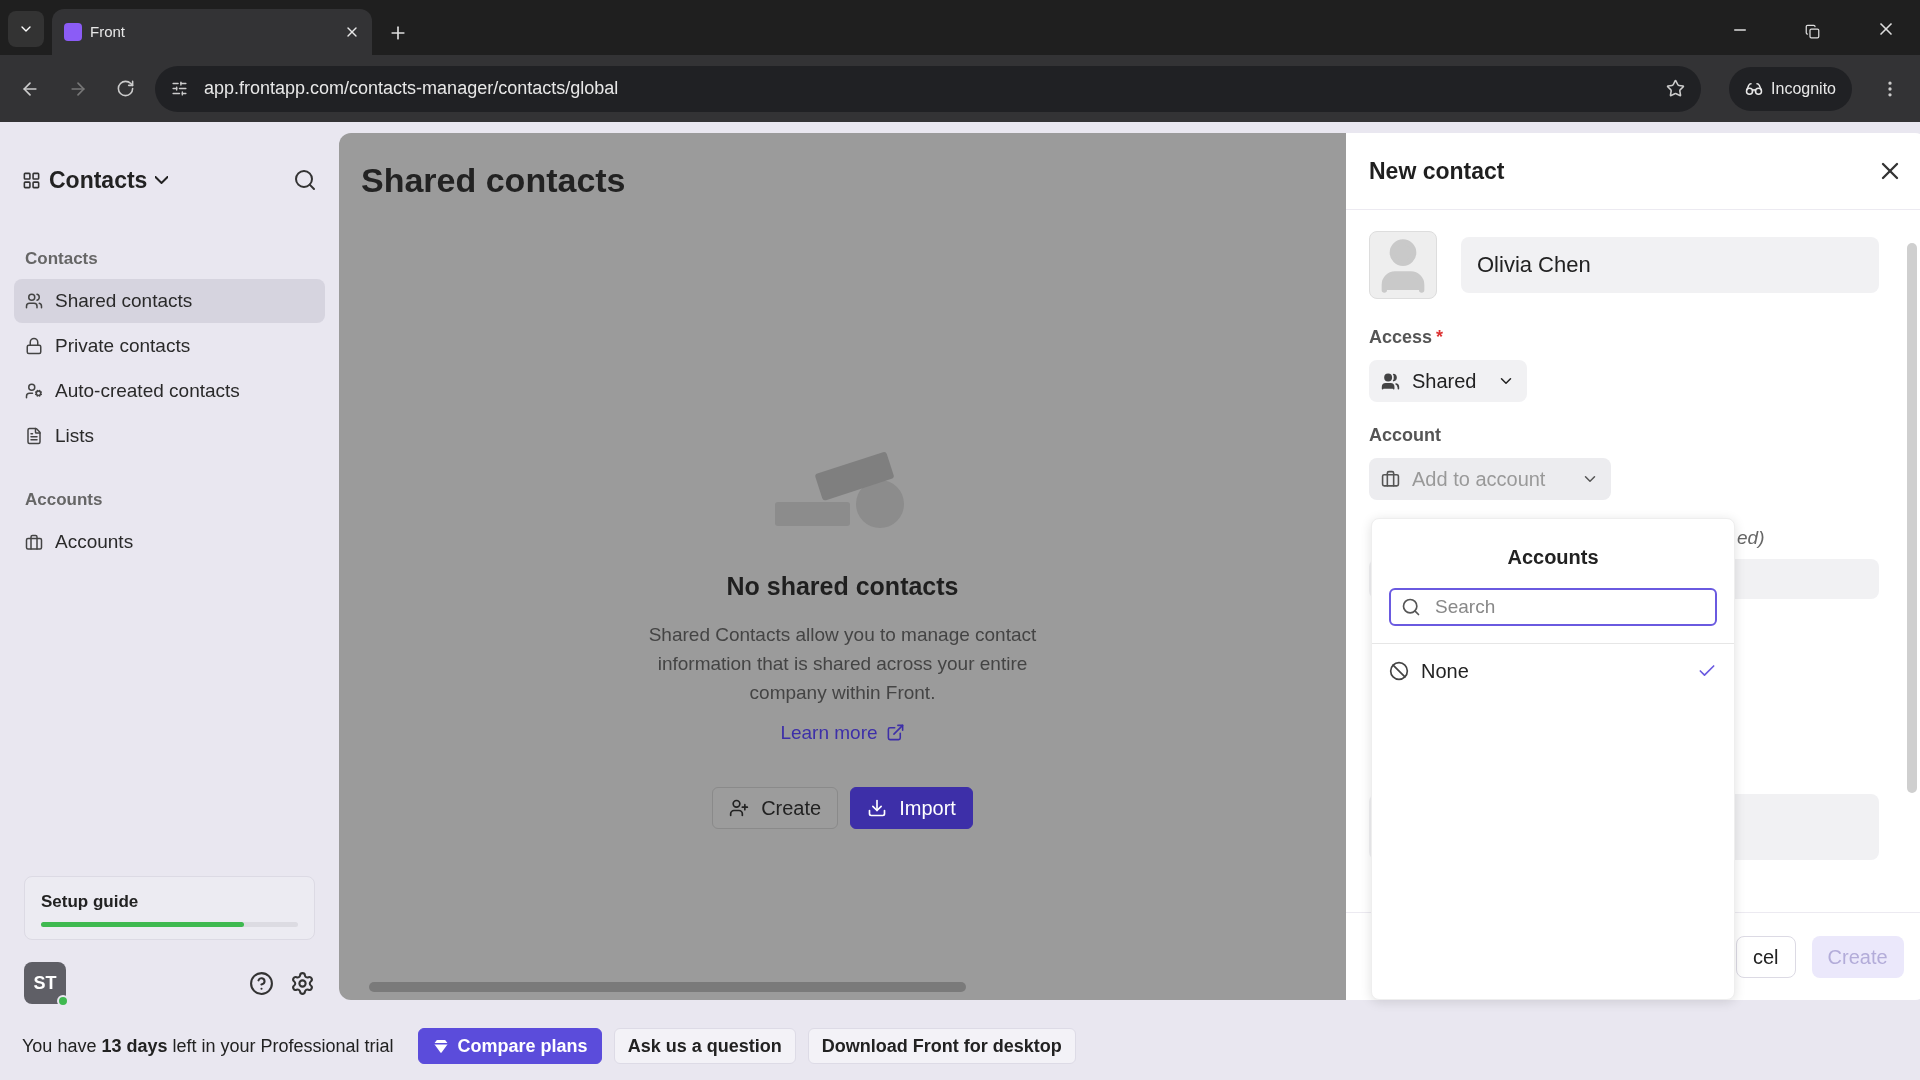  What do you see at coordinates (1766, 956) in the screenshot?
I see `cancel-button: cel` at bounding box center [1766, 956].